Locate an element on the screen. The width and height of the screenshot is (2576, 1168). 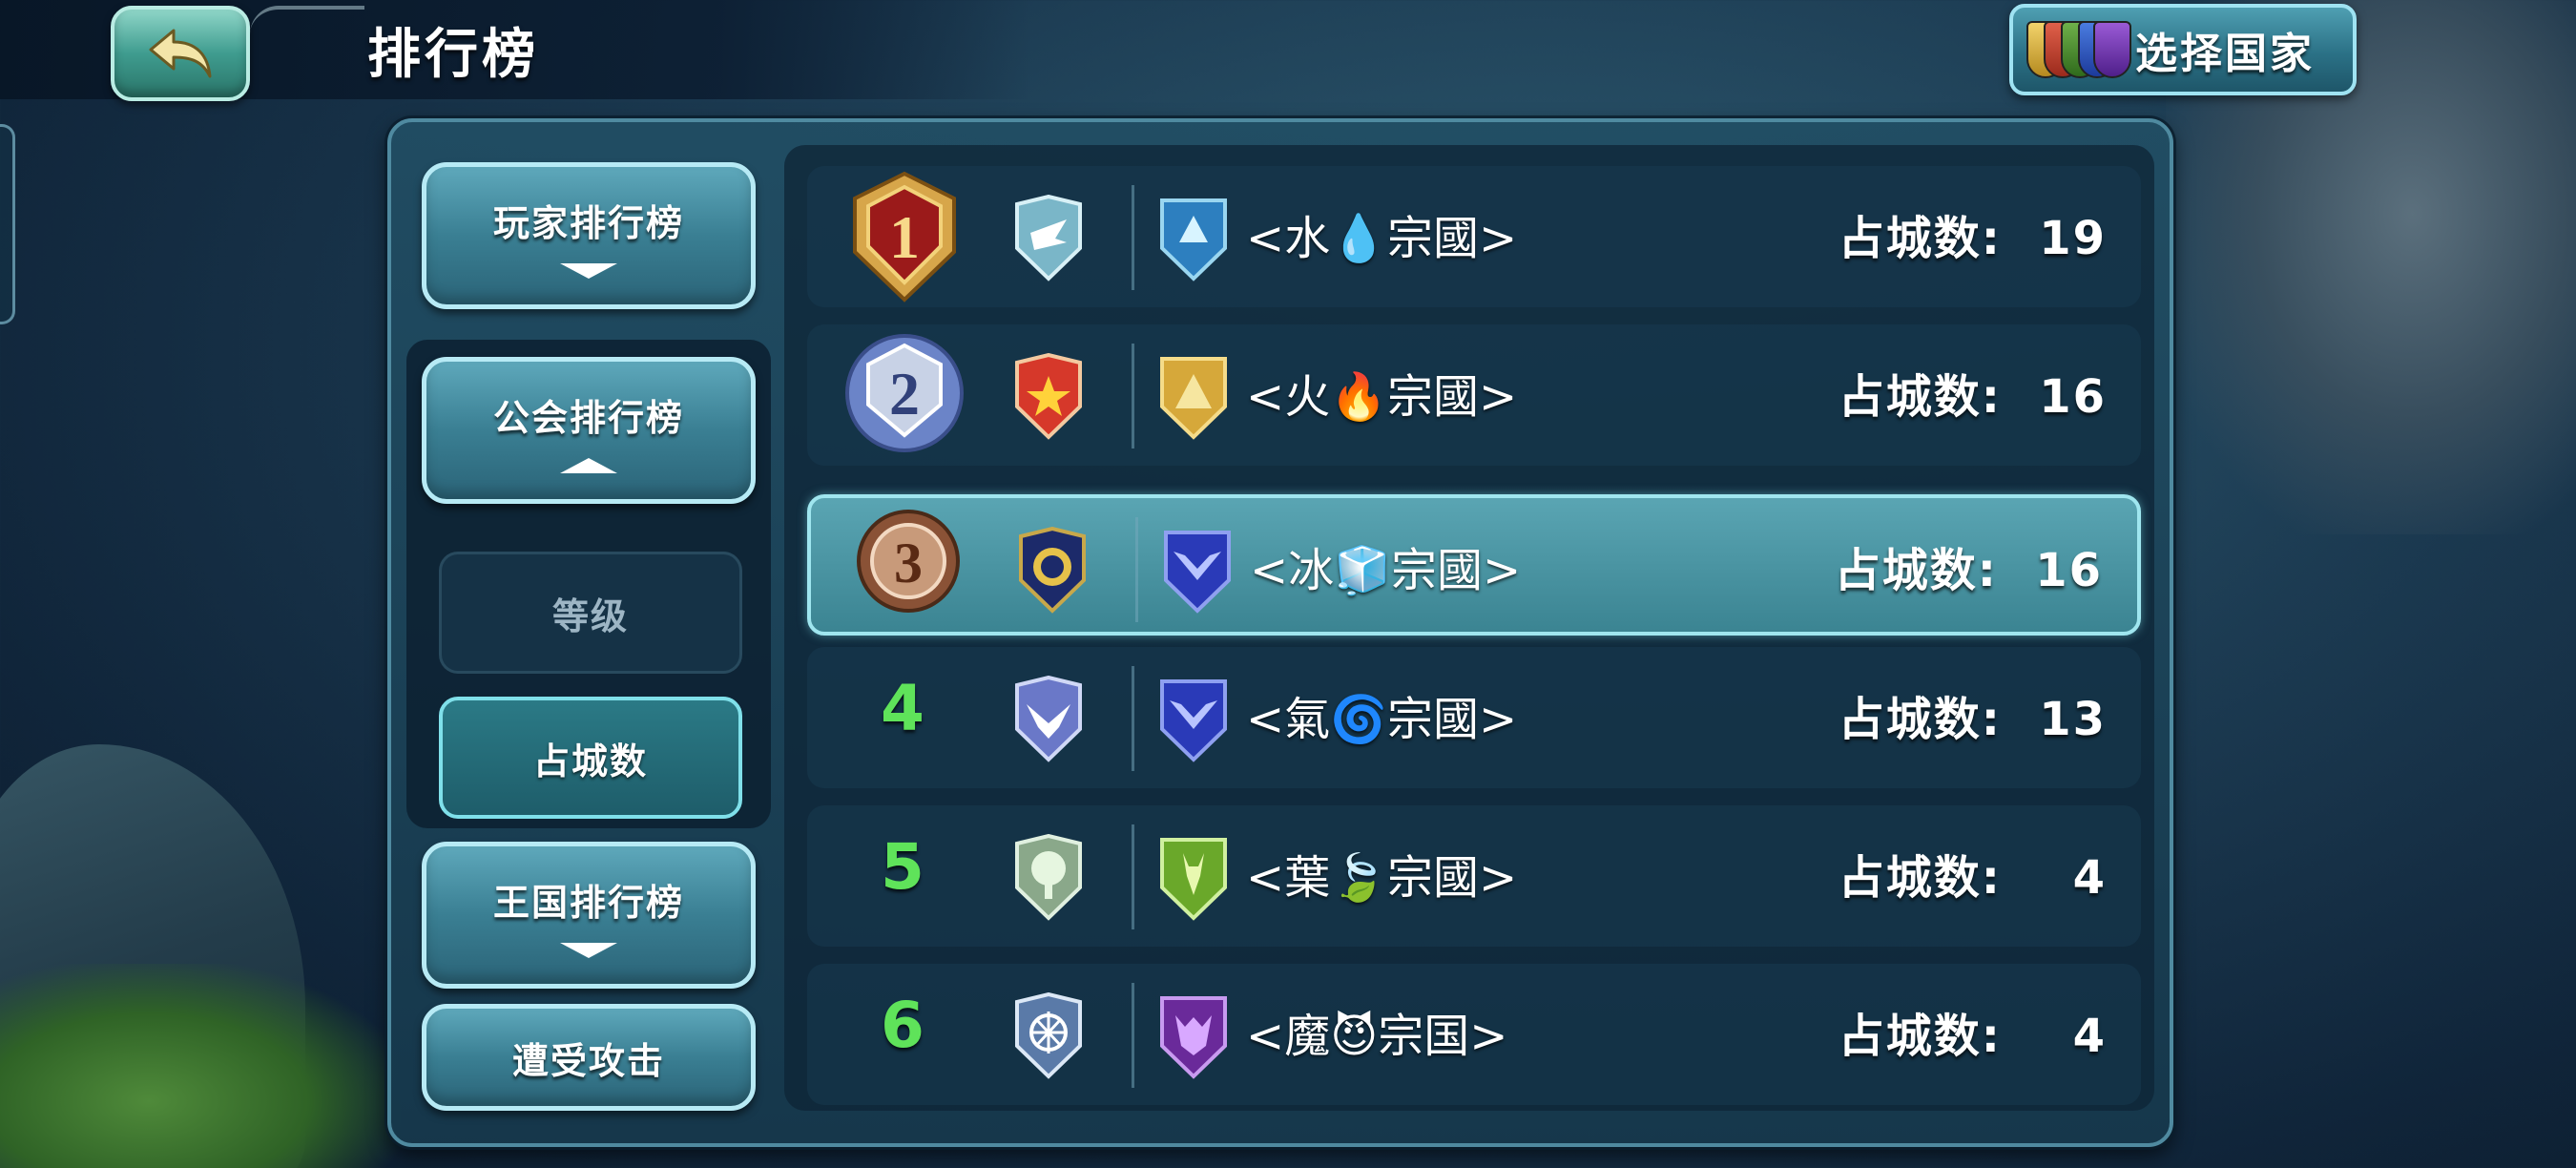
back-arrow-icon is located at coordinates (180, 53).